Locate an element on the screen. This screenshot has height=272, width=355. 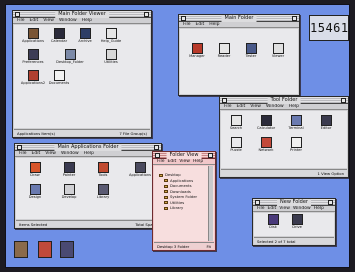
icon-item: Applications2 is located at coordinates (33, 78).